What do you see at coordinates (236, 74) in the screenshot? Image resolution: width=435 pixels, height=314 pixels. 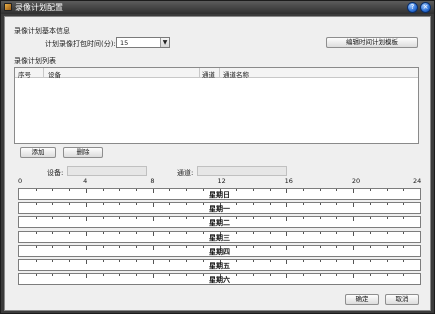 I see `column-header-channel-name: 通道名称` at bounding box center [236, 74].